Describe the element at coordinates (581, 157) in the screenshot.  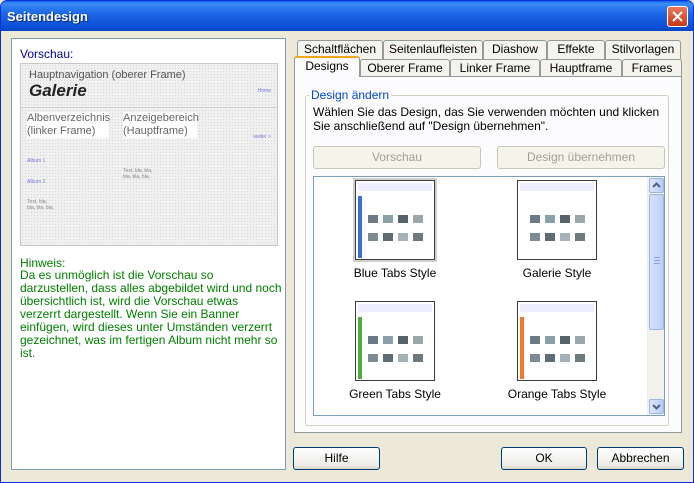
I see `apply-design-button: Design übernehmen` at that location.